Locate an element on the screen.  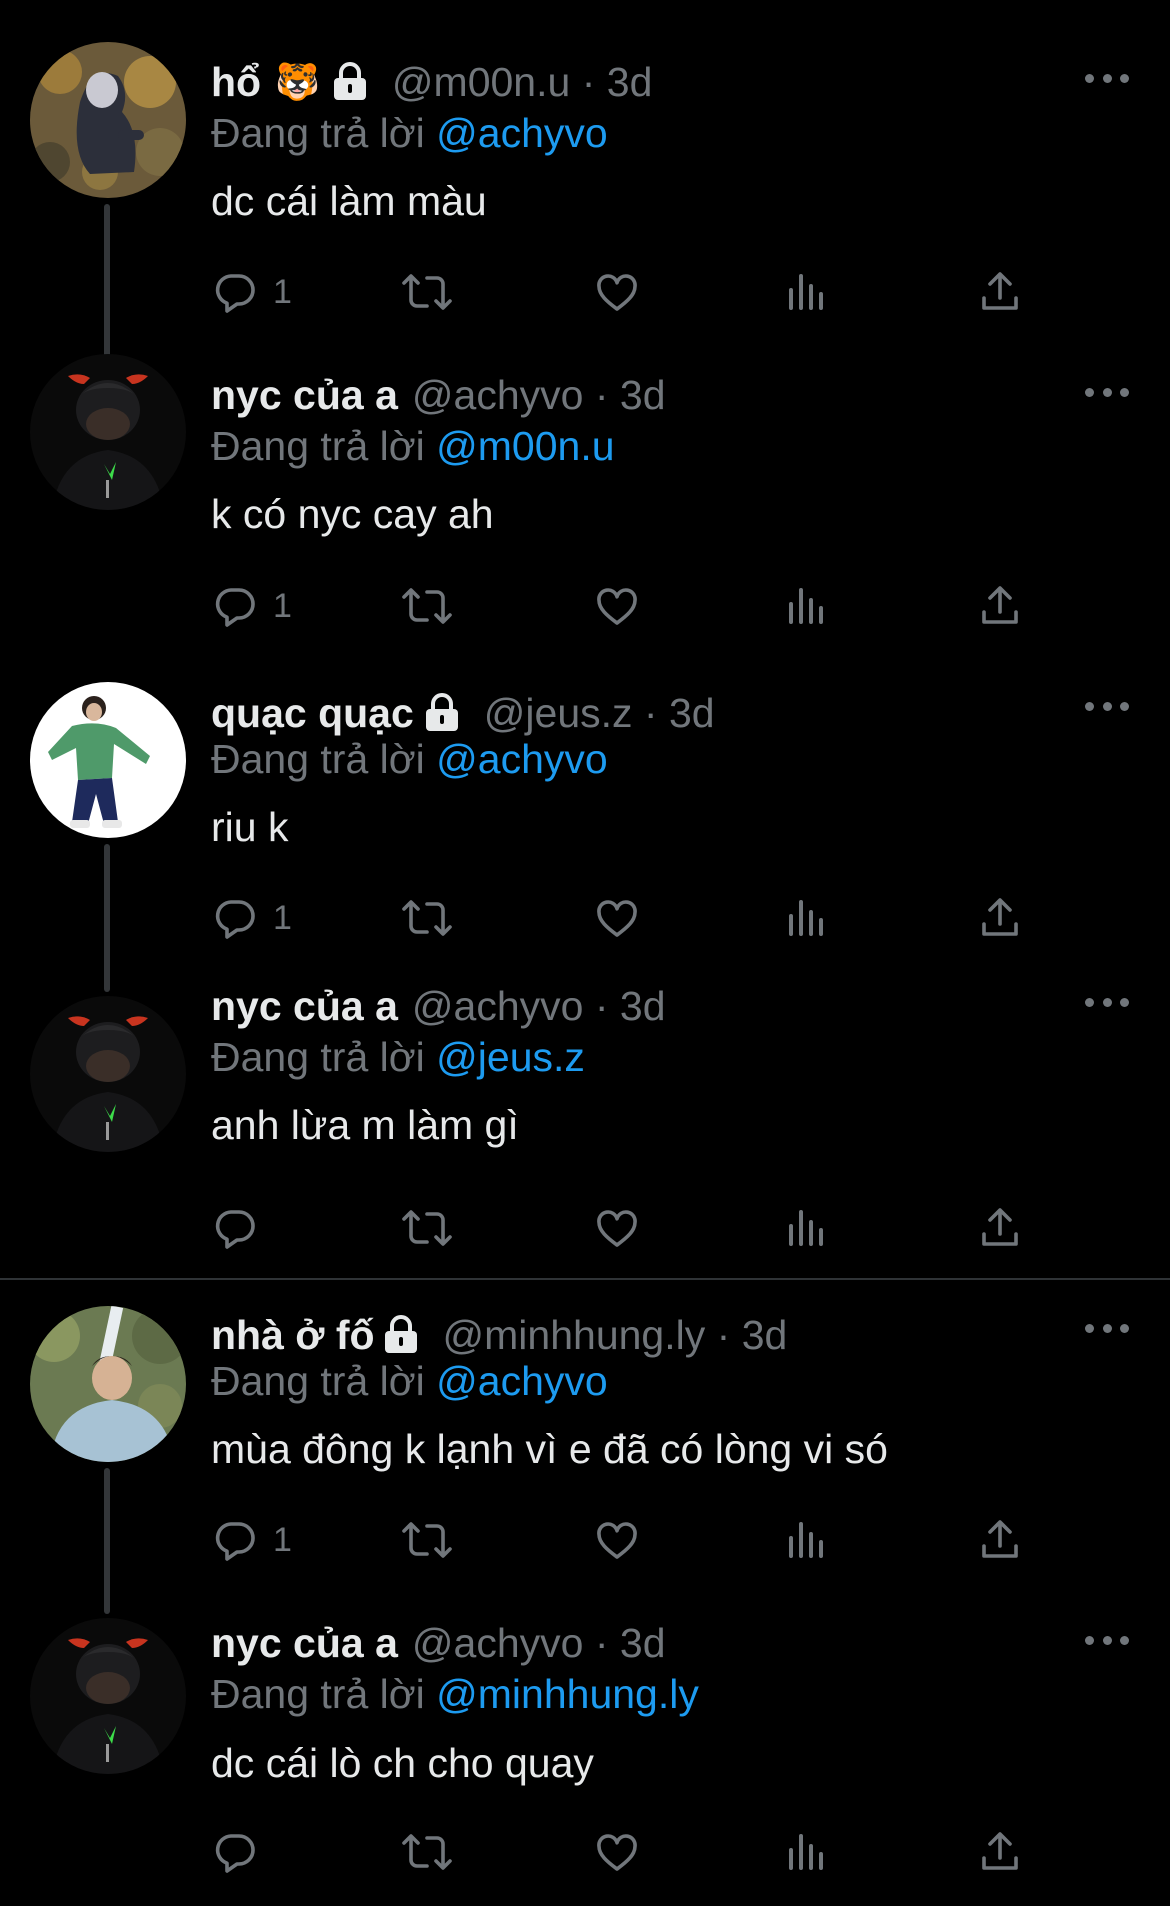
name-emoji: 🐯 is located at coordinates (297, 81).